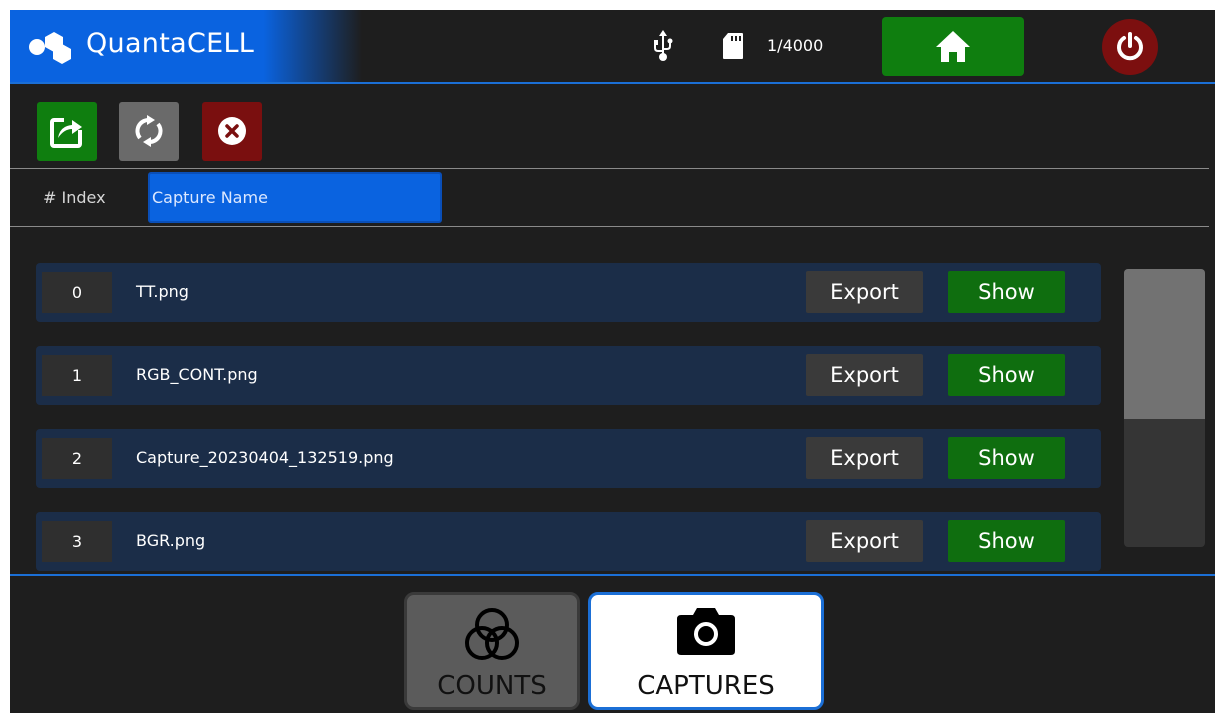 The image size is (1215, 713). What do you see at coordinates (162, 291) in the screenshot?
I see `row-capture-name: TT.png` at bounding box center [162, 291].